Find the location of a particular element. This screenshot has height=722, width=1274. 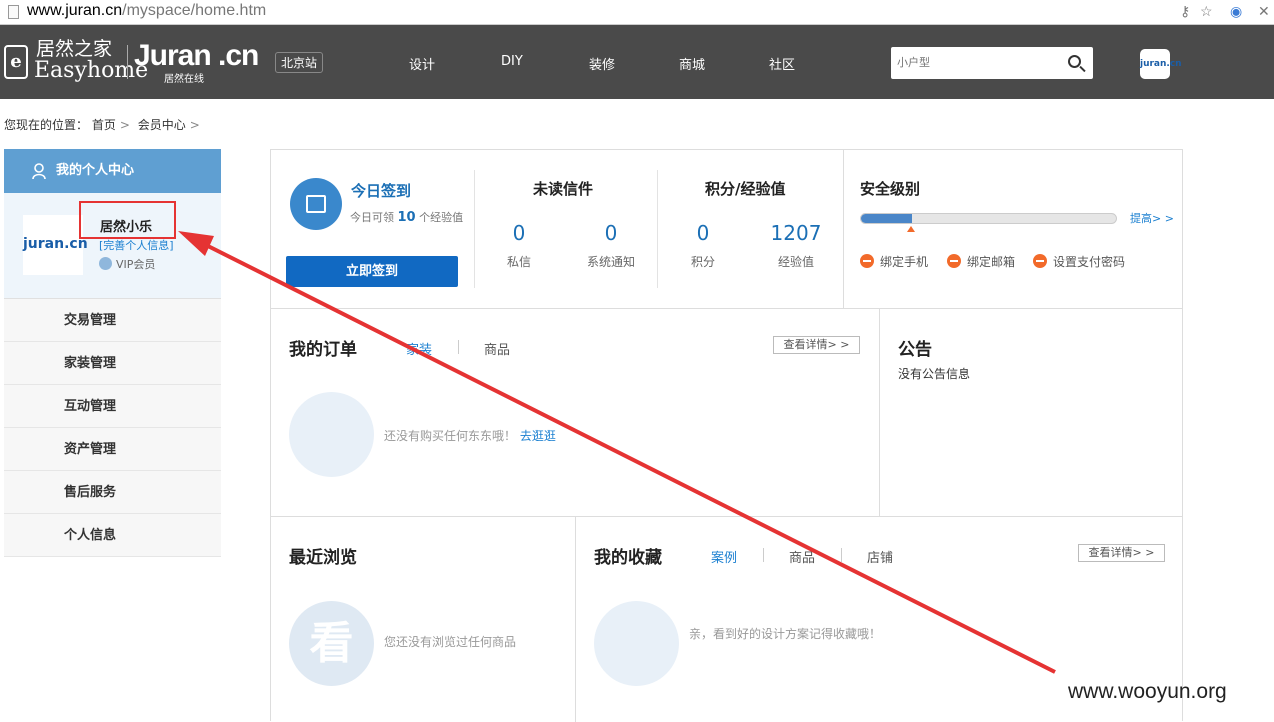

messages-title: 未读信件 is located at coordinates (563, 189).